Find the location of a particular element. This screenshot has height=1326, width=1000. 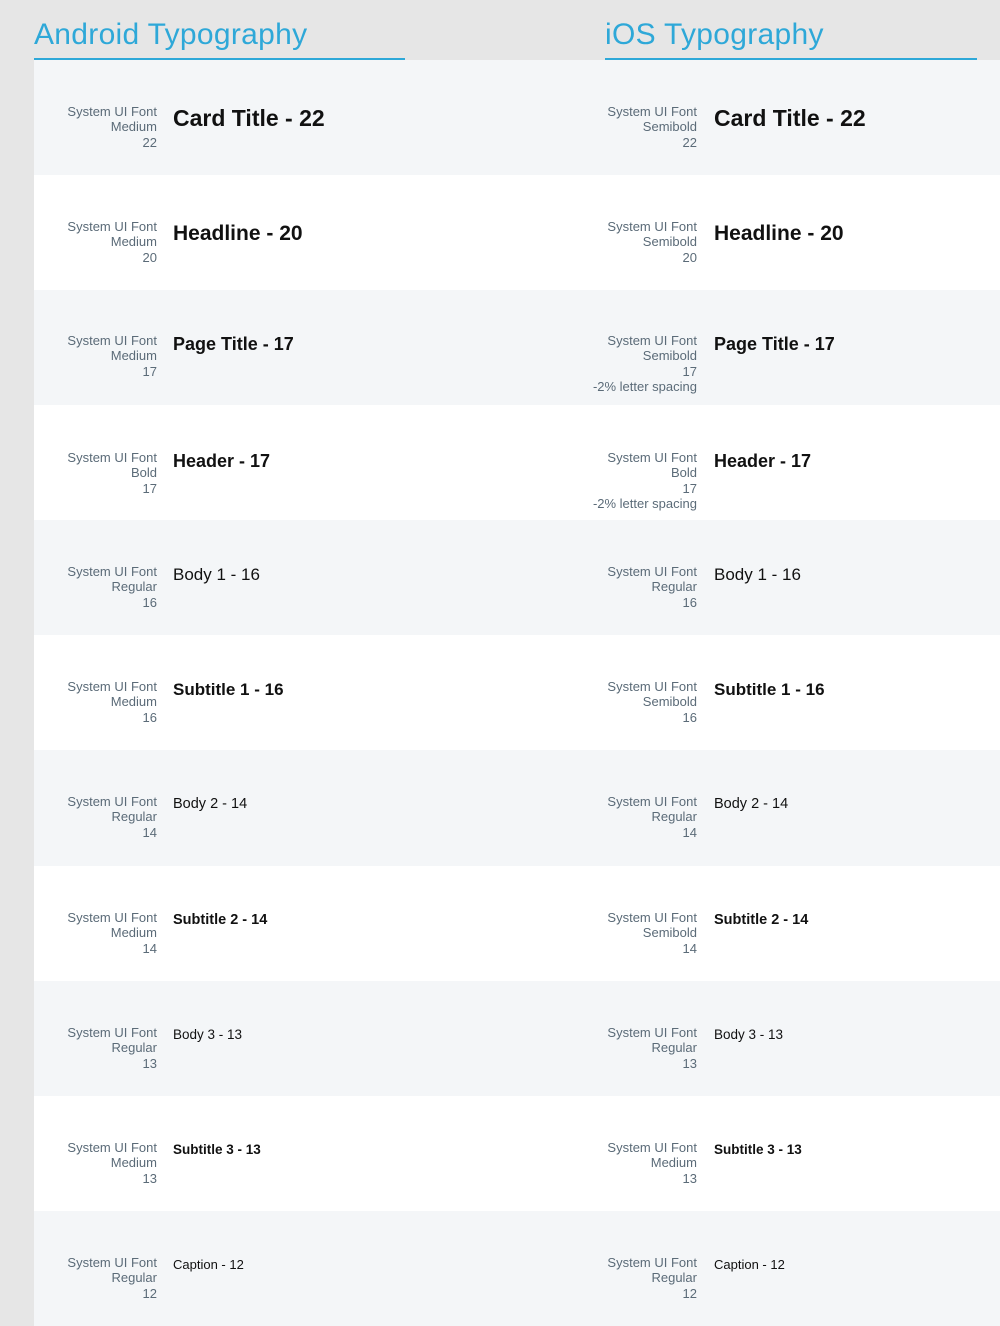

android-type-sample: Body 2 - 14 is located at coordinates (210, 804).